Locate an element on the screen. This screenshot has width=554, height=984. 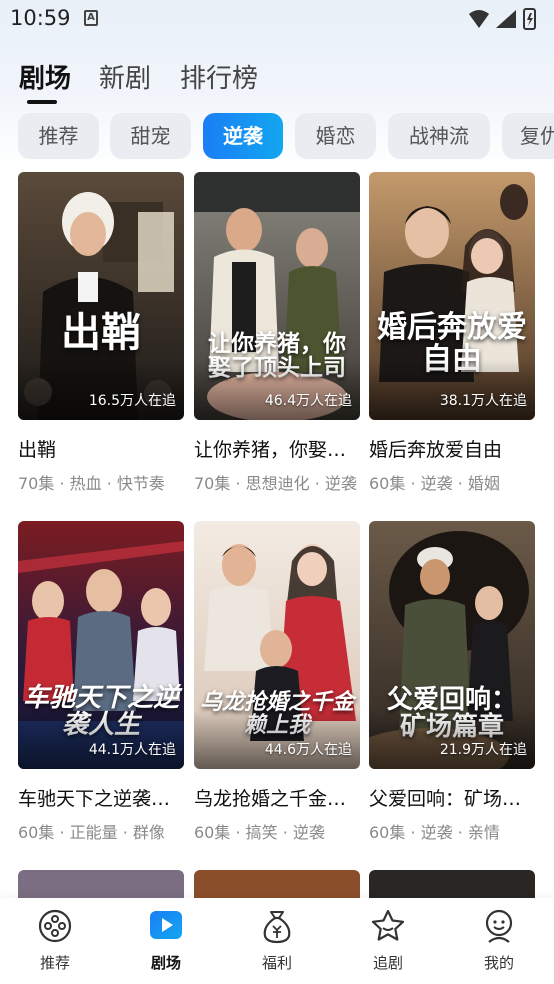
watching-count: 44.1万人在追 is located at coordinates (132, 750).